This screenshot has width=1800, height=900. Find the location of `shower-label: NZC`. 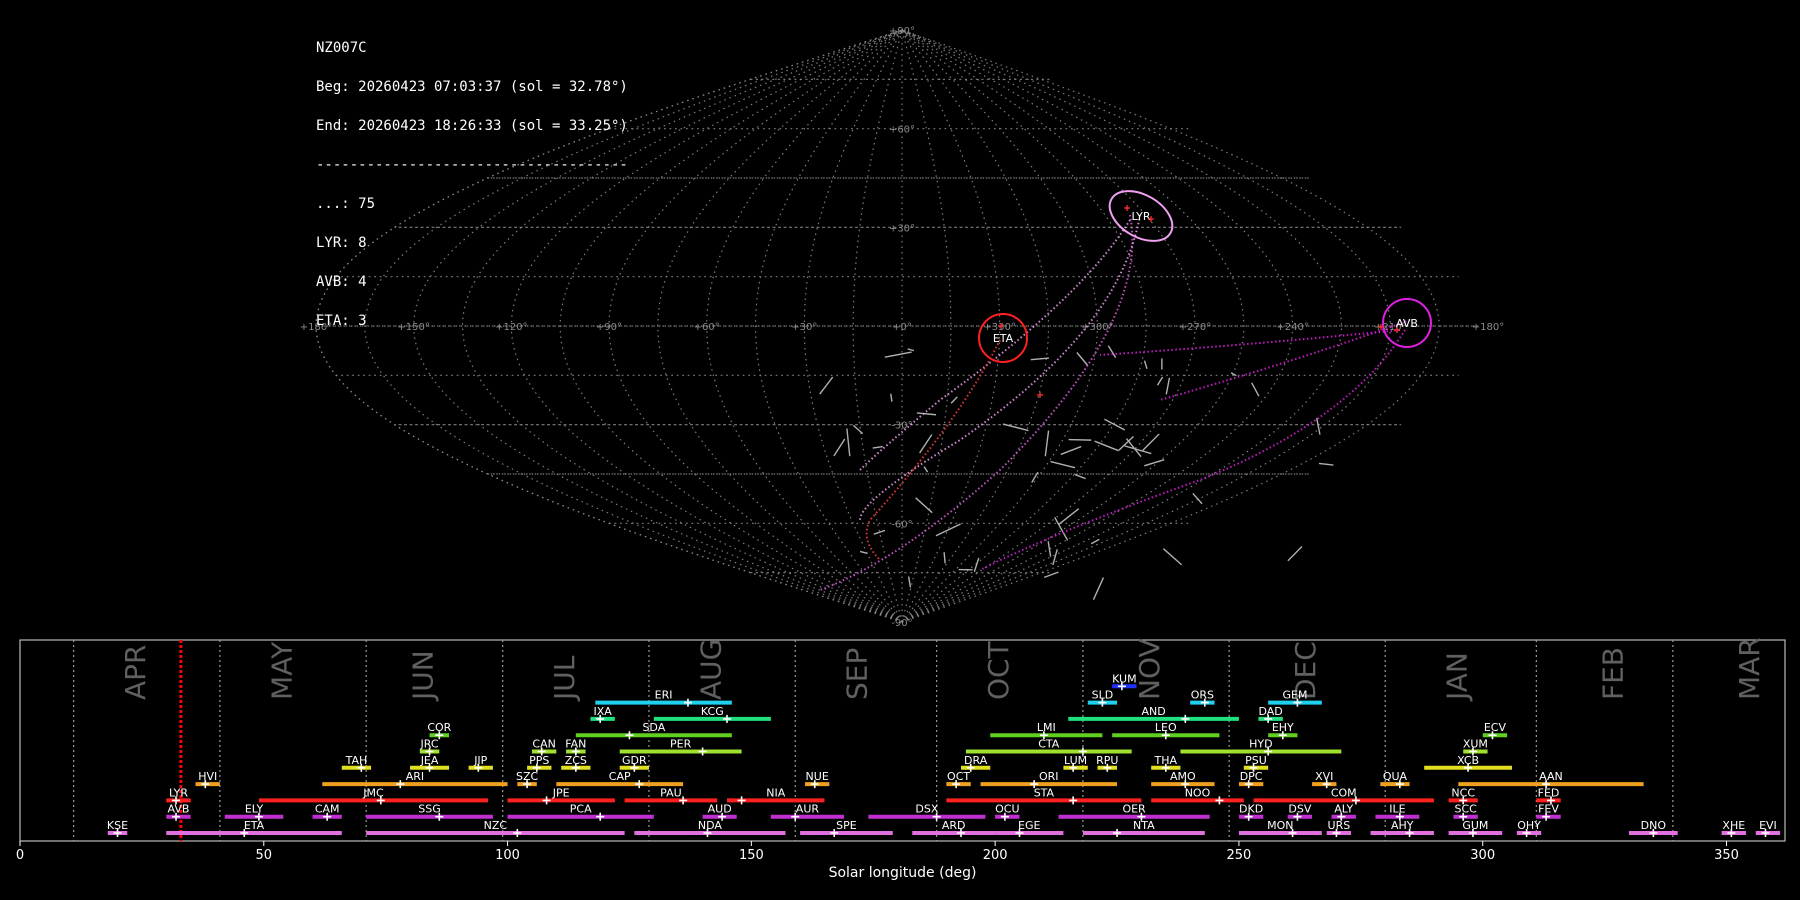

shower-label: NZC is located at coordinates (496, 825).